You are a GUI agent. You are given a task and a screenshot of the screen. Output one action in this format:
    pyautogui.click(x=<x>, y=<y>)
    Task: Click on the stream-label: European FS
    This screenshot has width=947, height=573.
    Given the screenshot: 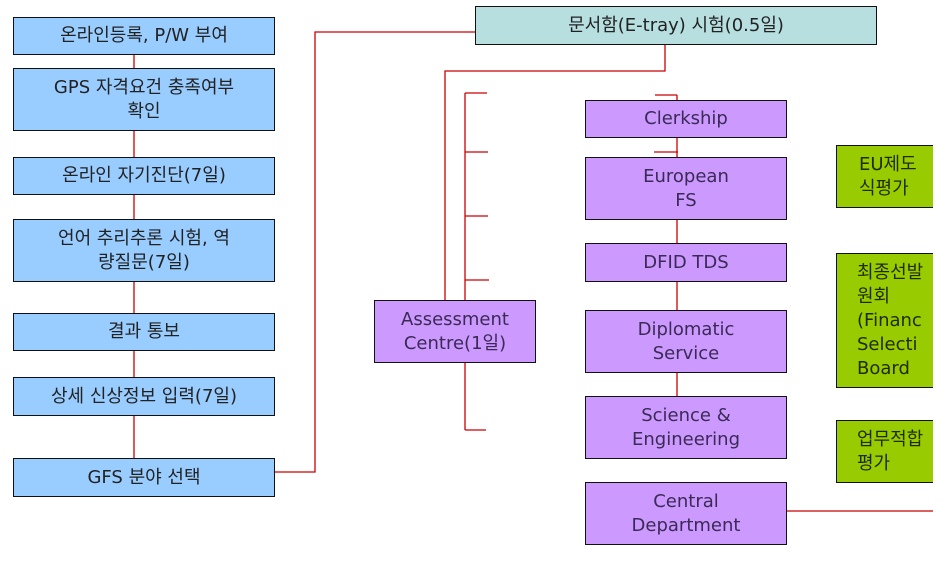 What is the action you would take?
    pyautogui.click(x=686, y=188)
    